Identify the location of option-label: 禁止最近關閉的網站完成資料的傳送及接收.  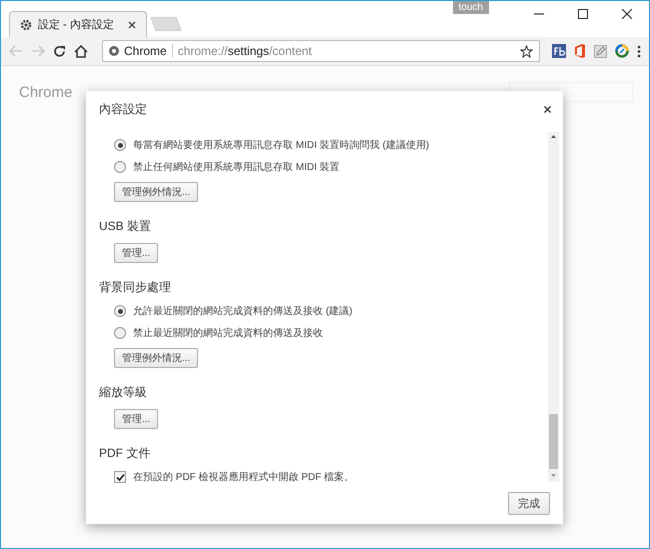
(228, 333).